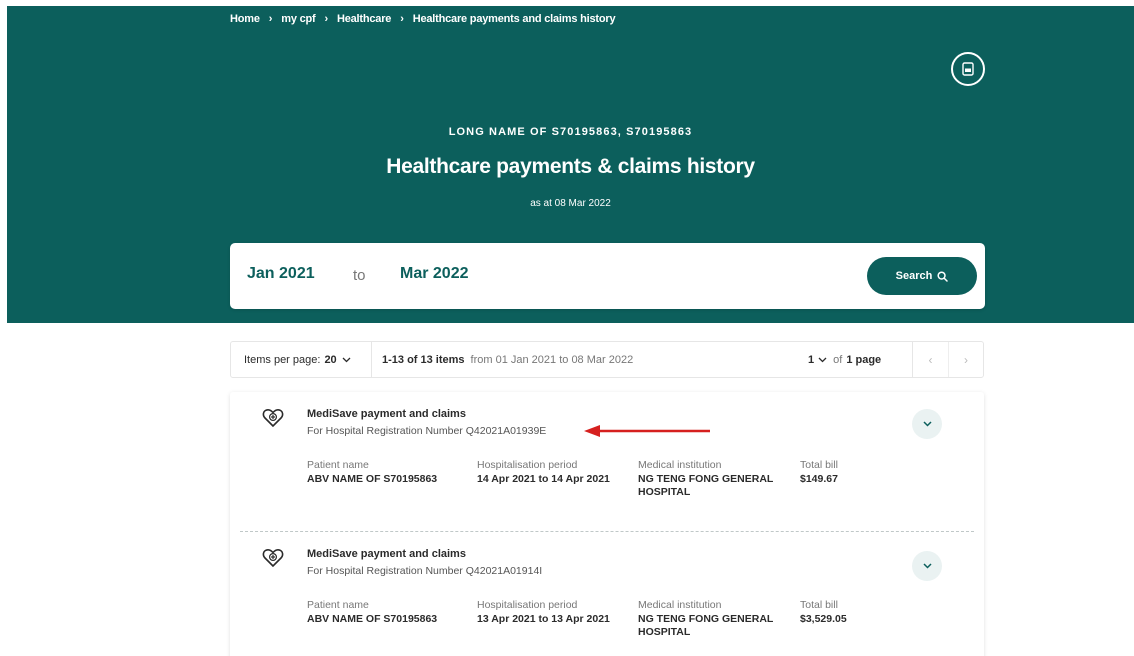 This screenshot has width=1134, height=656. I want to click on total-bill-value: $3,529.05, so click(823, 619).